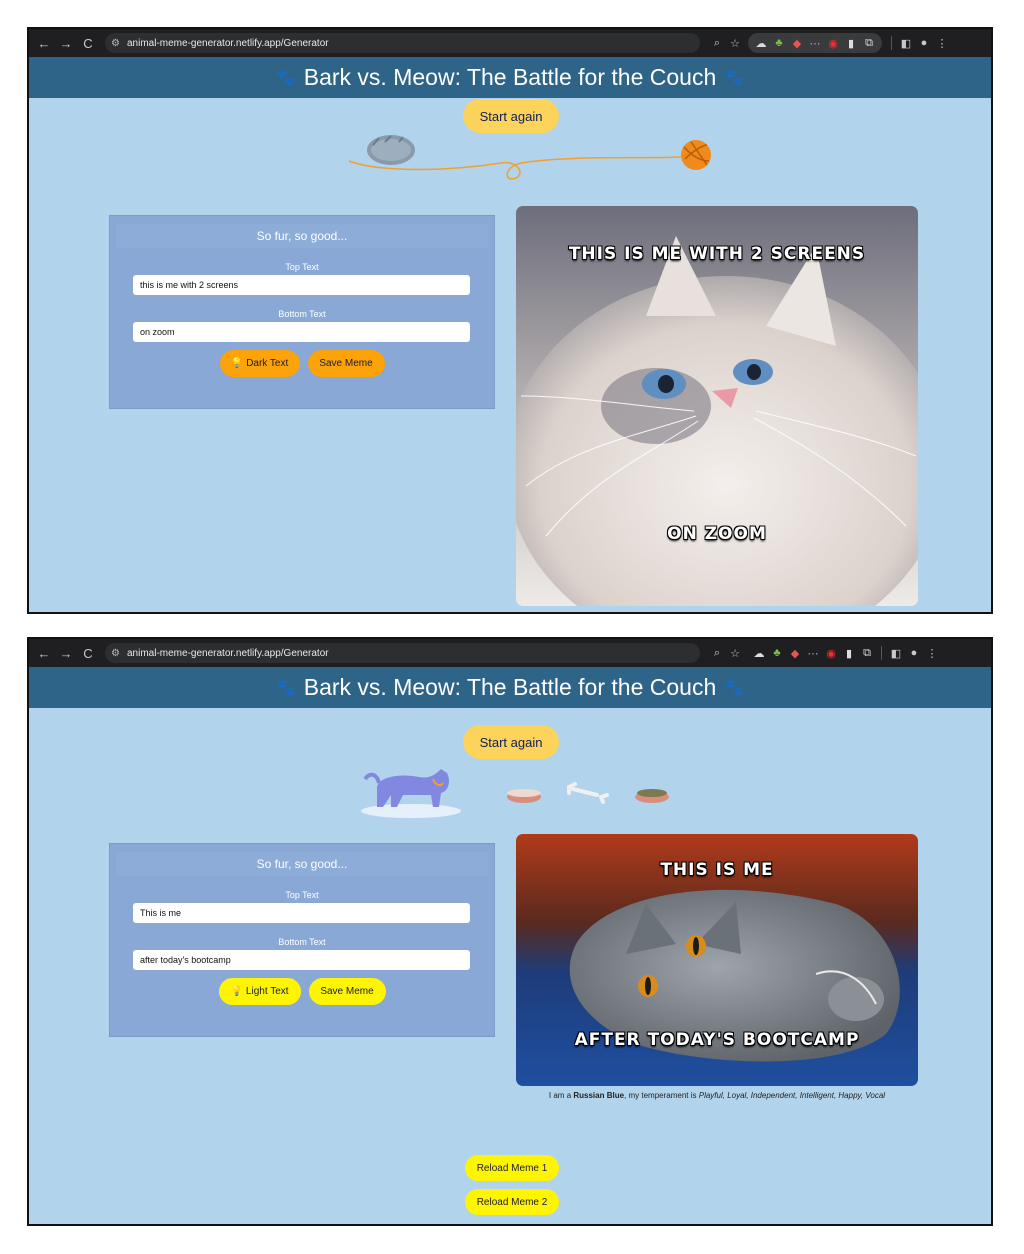 This screenshot has height=1254, width=1024. I want to click on meme-bottom-text: ON ZOOM, so click(717, 534).